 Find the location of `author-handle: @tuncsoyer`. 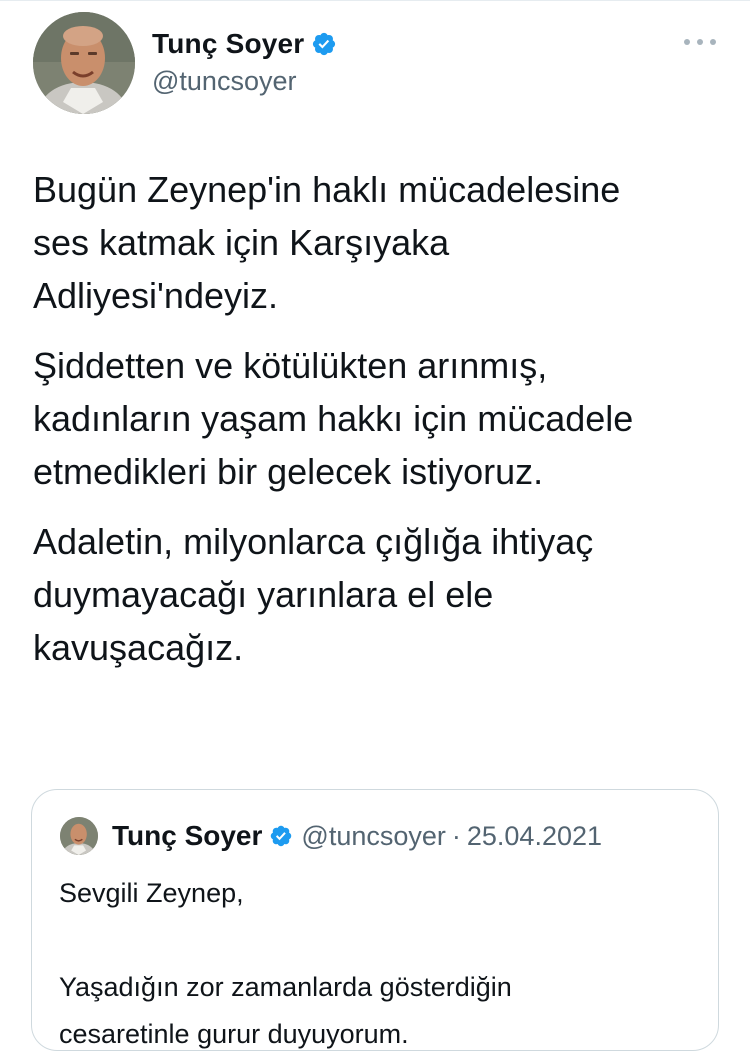

author-handle: @tuncsoyer is located at coordinates (224, 81).